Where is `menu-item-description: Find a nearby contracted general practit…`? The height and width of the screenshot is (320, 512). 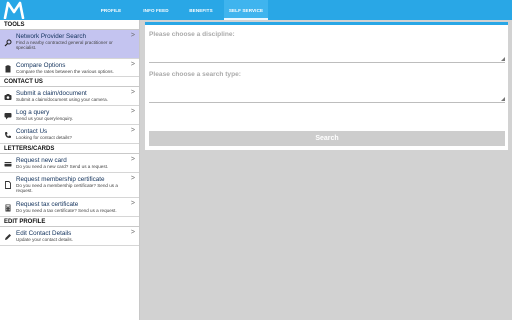 menu-item-description: Find a nearby contracted general practit… is located at coordinates (64, 45).